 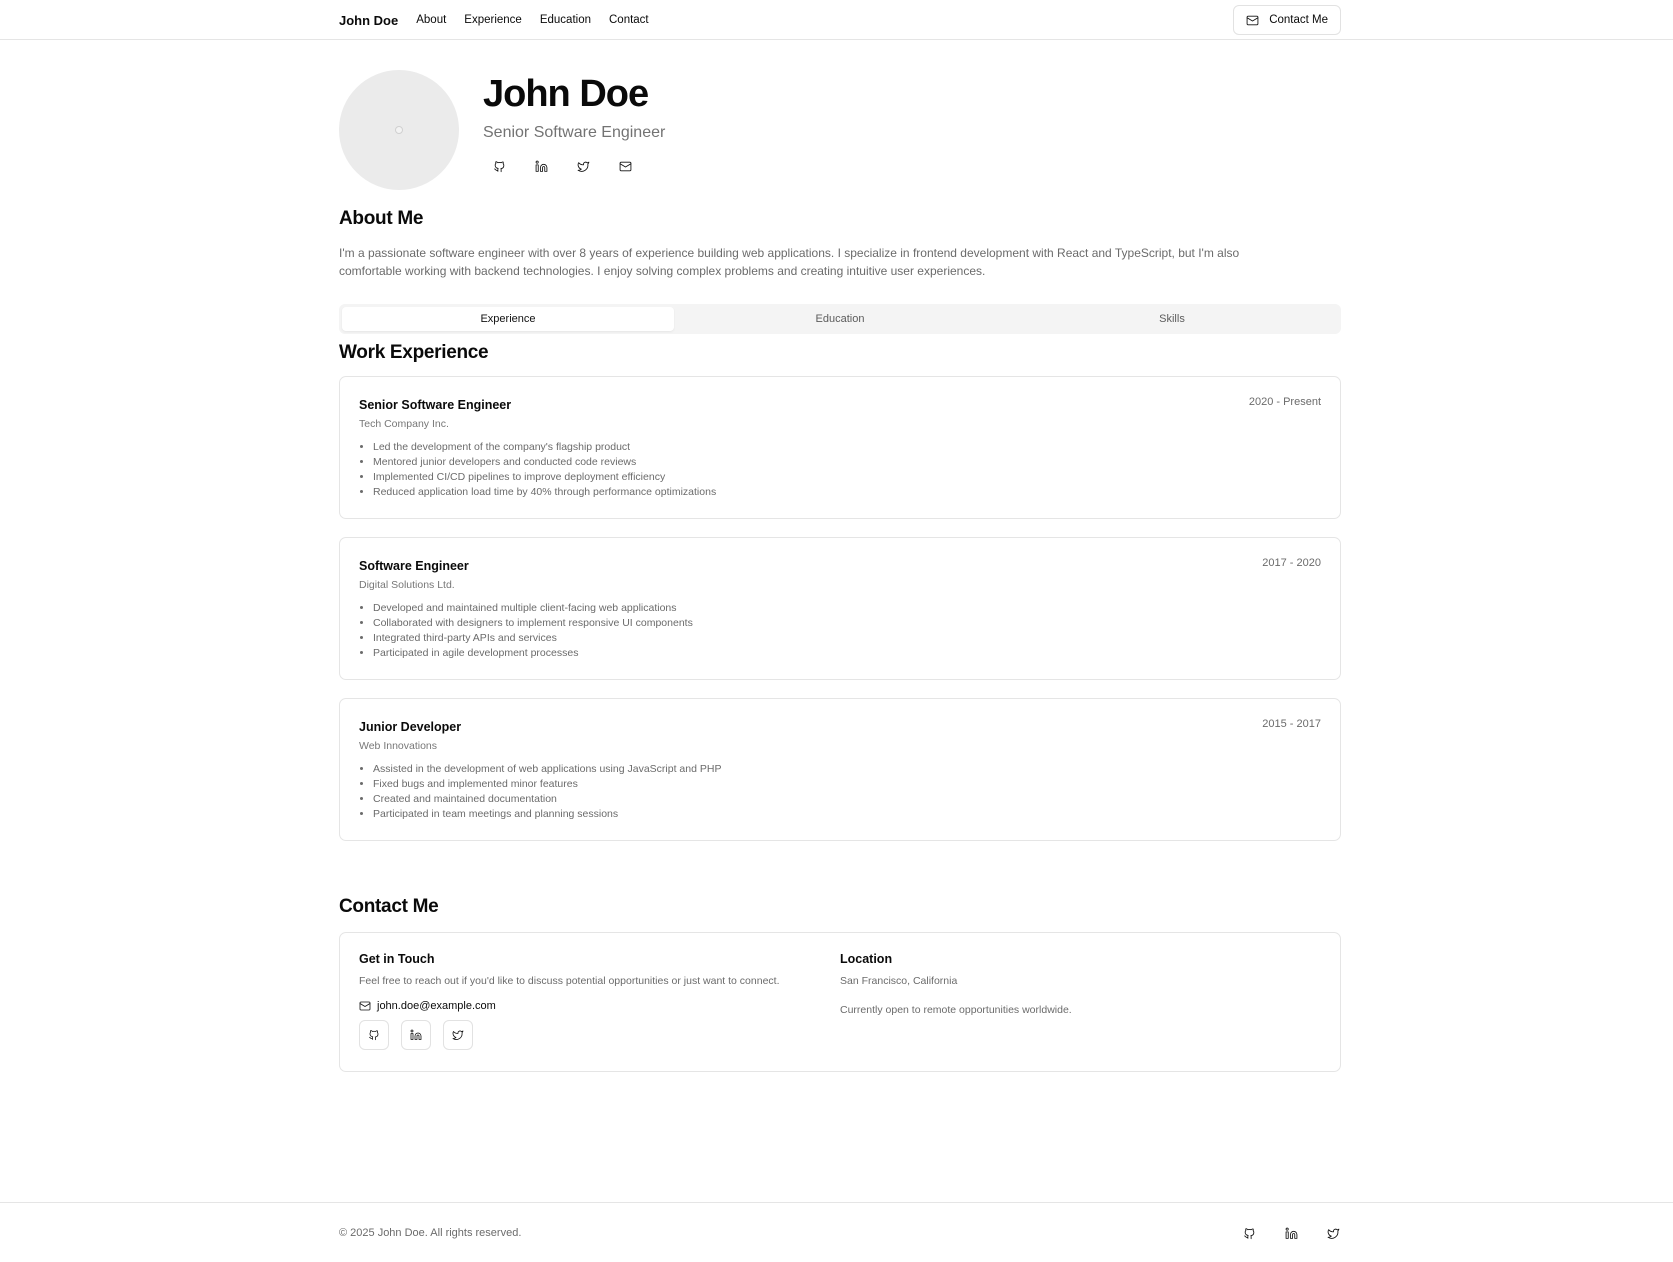 What do you see at coordinates (431, 20) in the screenshot?
I see `nav-link-about: About` at bounding box center [431, 20].